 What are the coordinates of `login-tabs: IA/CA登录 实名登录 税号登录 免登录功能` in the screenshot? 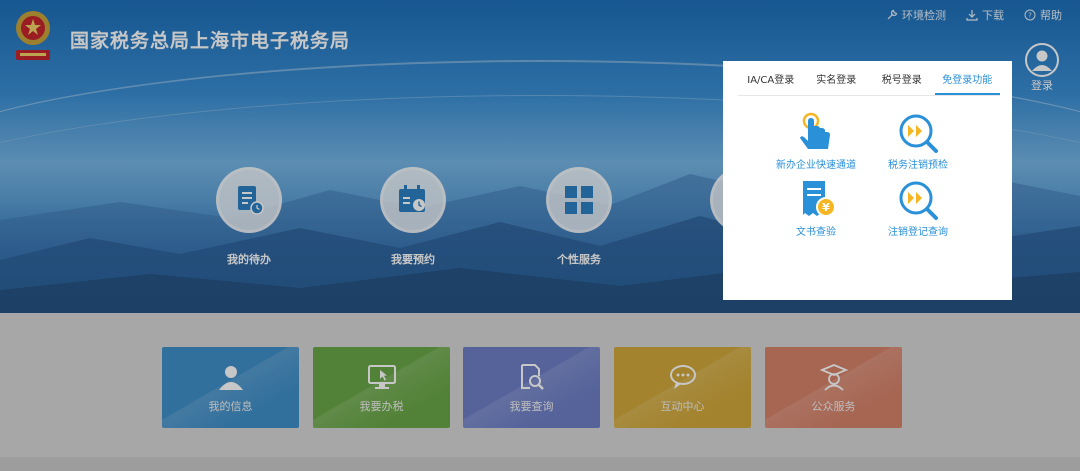 It's located at (869, 83).